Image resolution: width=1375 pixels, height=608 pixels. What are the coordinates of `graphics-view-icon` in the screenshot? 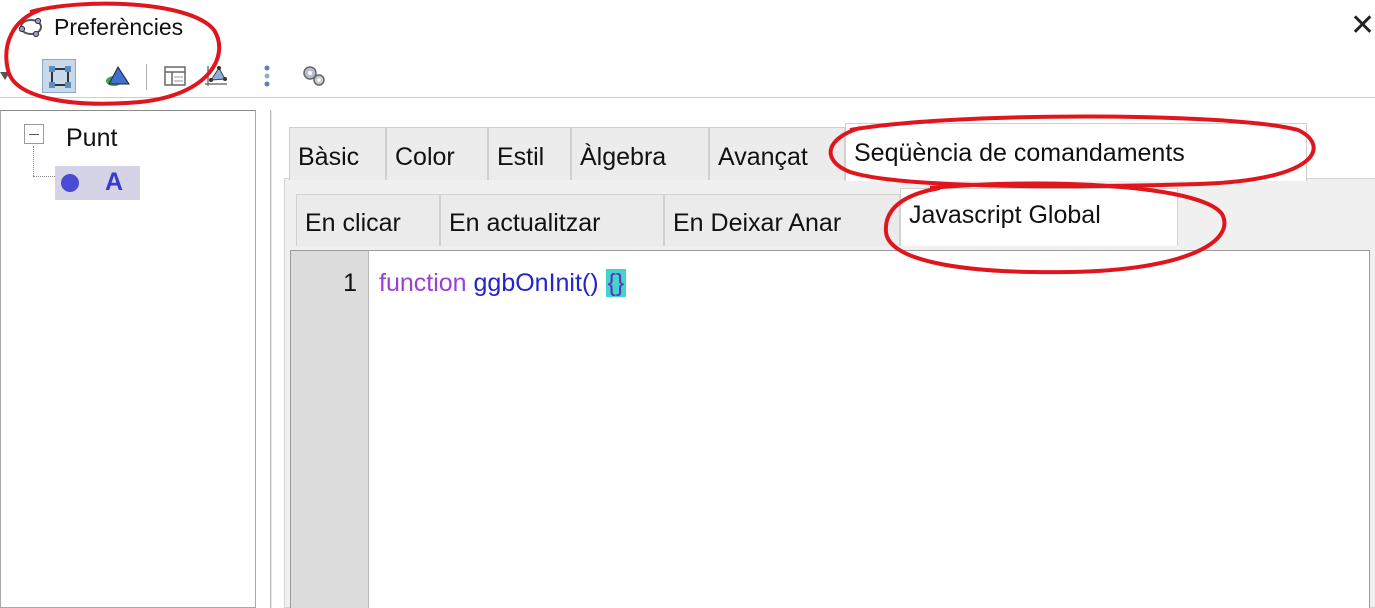 It's located at (175, 76).